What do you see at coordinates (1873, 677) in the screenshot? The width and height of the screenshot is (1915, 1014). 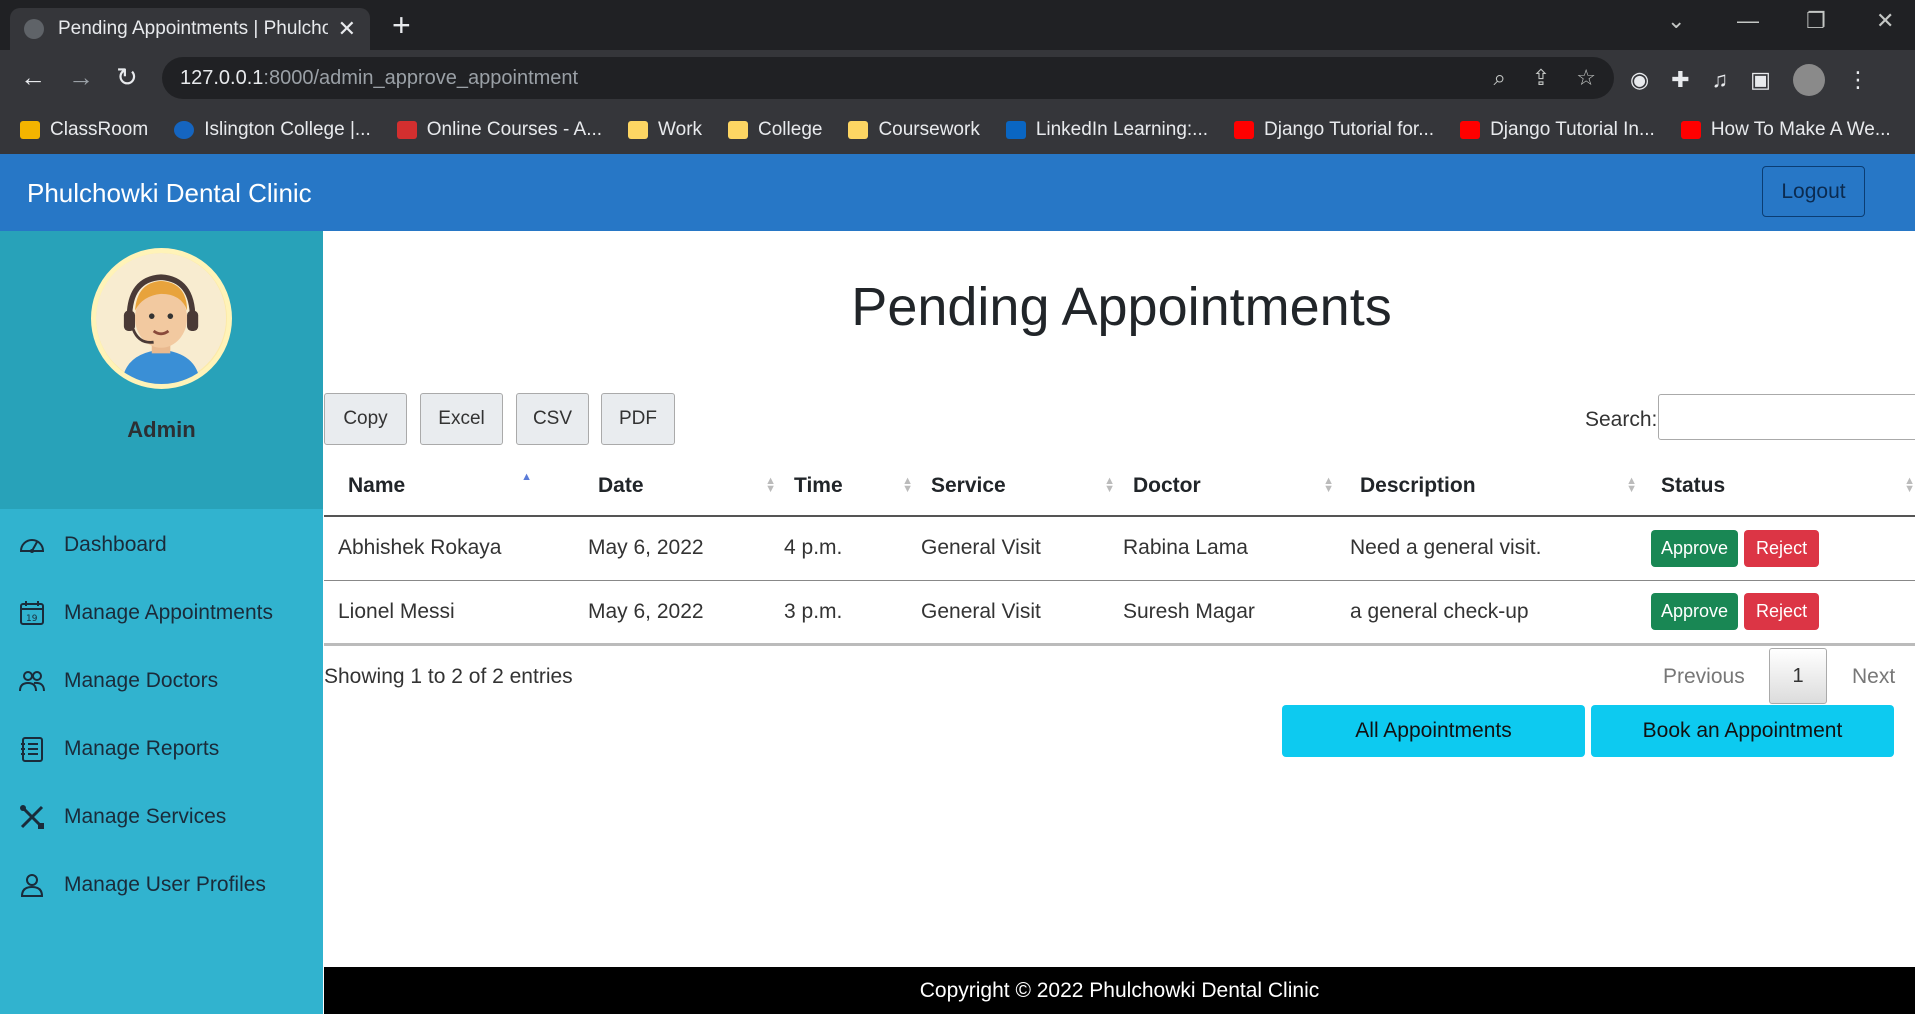 I see `pagination-next: Next` at bounding box center [1873, 677].